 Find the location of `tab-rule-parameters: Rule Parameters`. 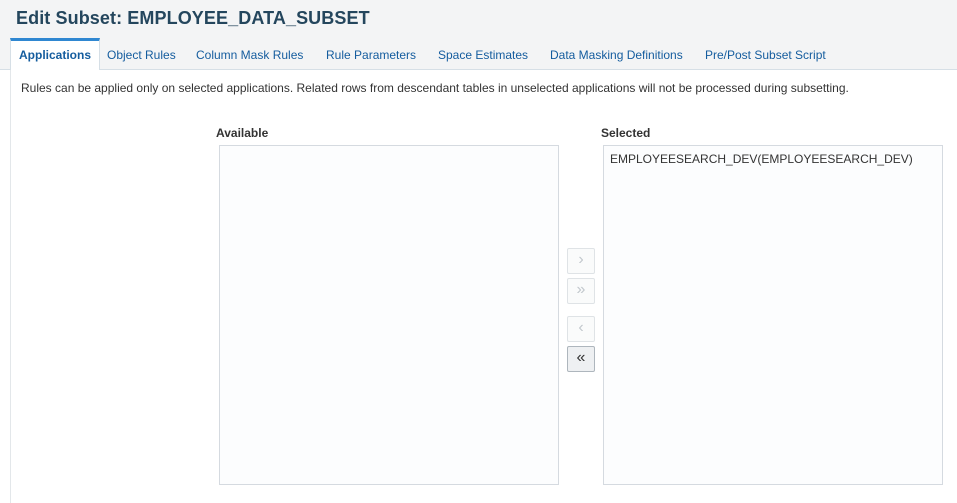

tab-rule-parameters: Rule Parameters is located at coordinates (371, 54).